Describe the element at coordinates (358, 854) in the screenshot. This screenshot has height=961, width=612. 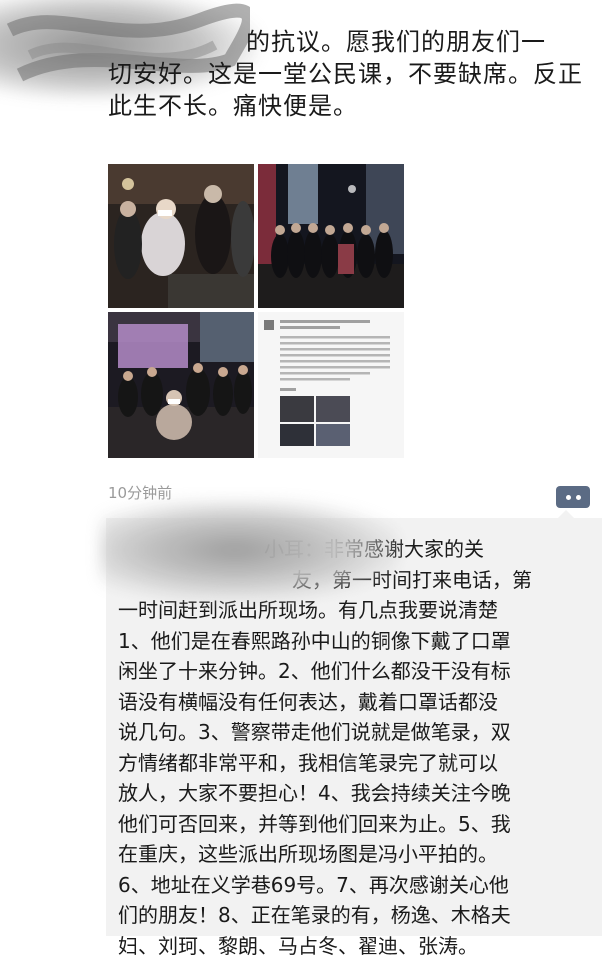
I see `comment-line: 在重庆，这些派出所现场图是冯小平拍的。` at that location.